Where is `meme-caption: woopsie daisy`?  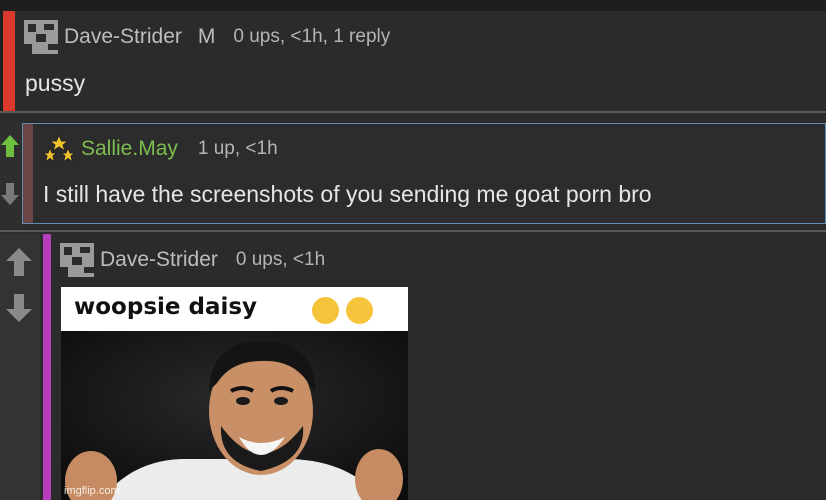 meme-caption: woopsie daisy is located at coordinates (166, 307).